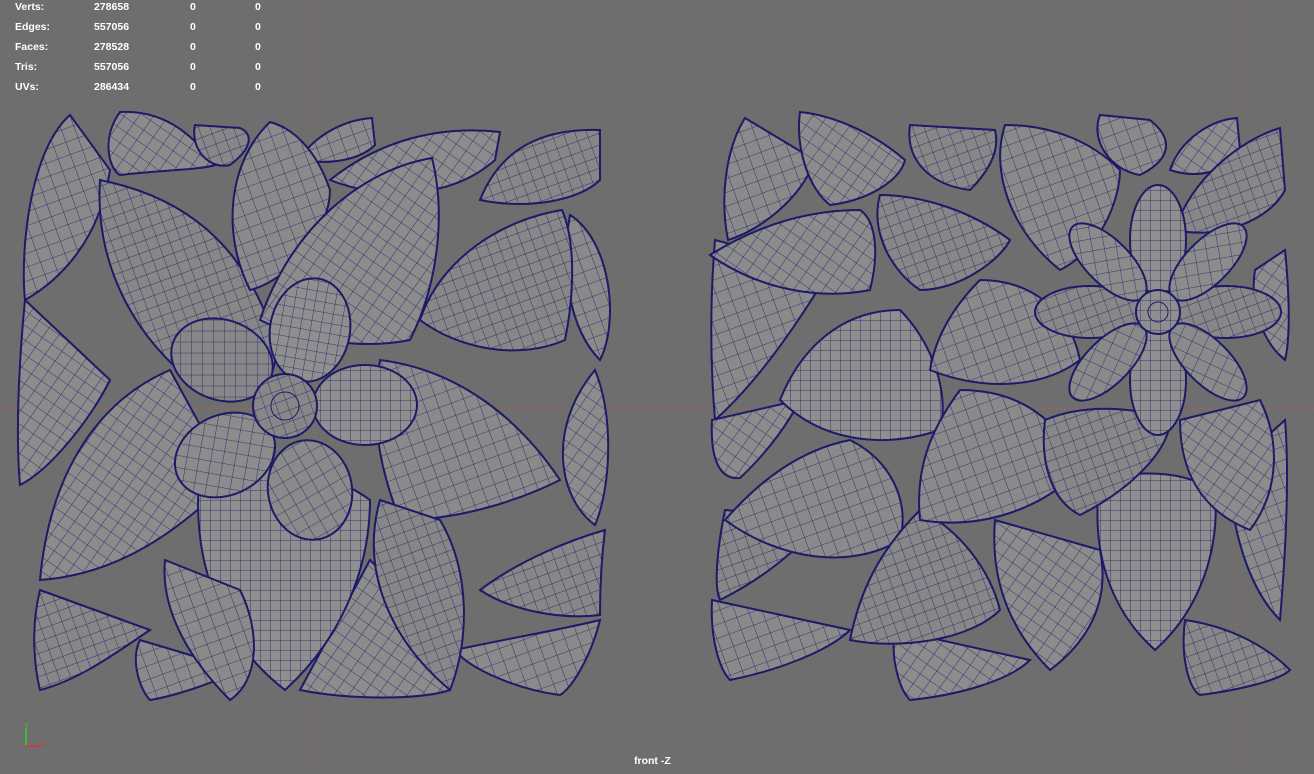 This screenshot has height=774, width=1314. I want to click on hud-row-verts: Verts: 278658 0 0, so click(145, 11).